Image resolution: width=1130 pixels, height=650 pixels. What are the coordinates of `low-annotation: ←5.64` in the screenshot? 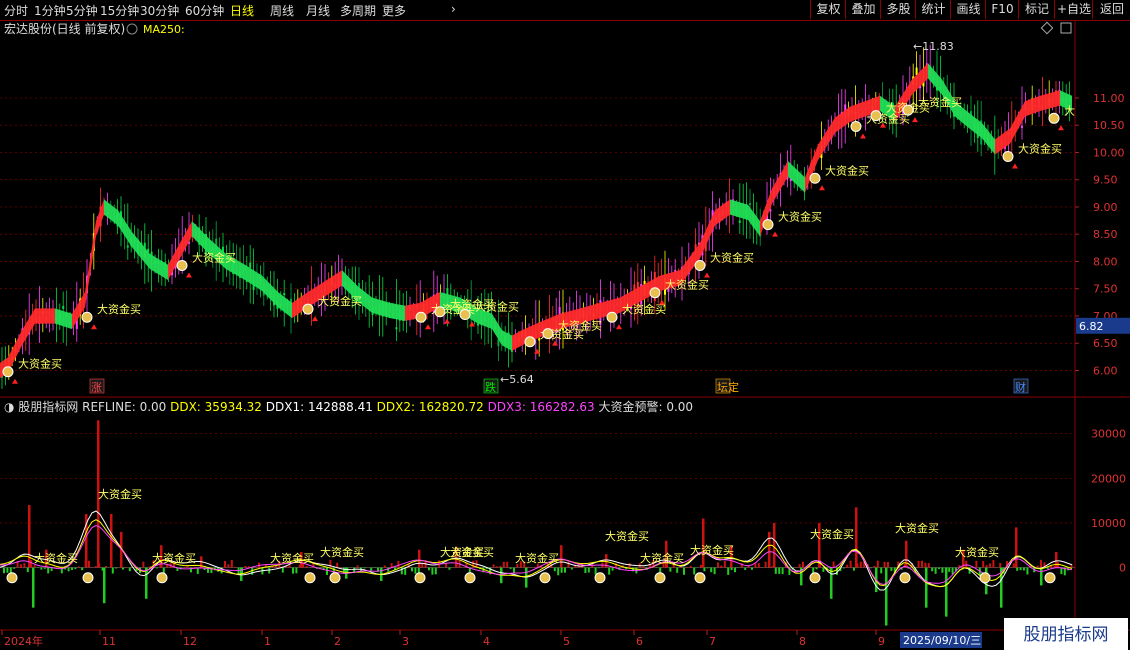 It's located at (517, 379).